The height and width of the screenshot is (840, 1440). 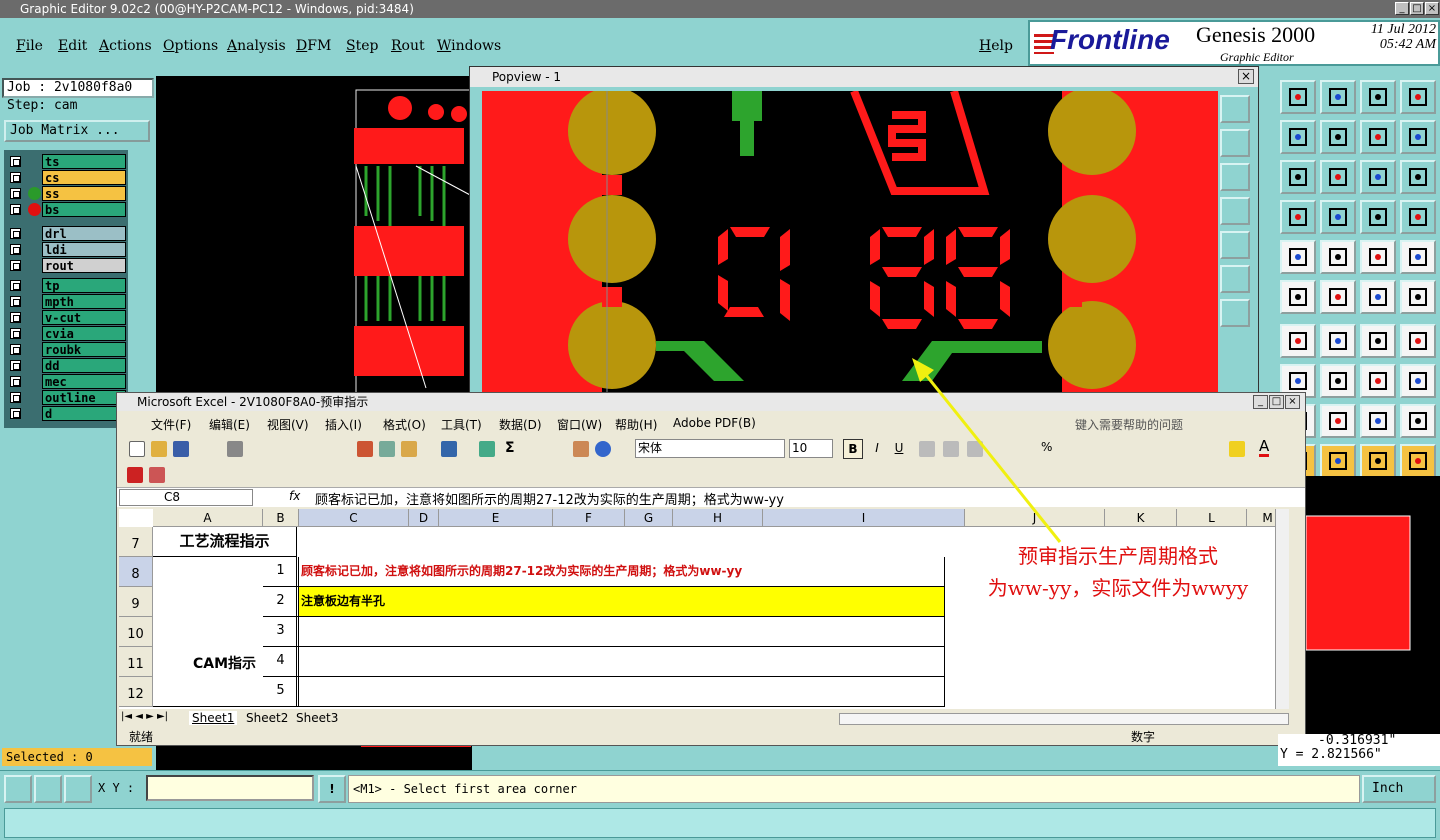 I want to click on column-header-H: H, so click(x=718, y=518).